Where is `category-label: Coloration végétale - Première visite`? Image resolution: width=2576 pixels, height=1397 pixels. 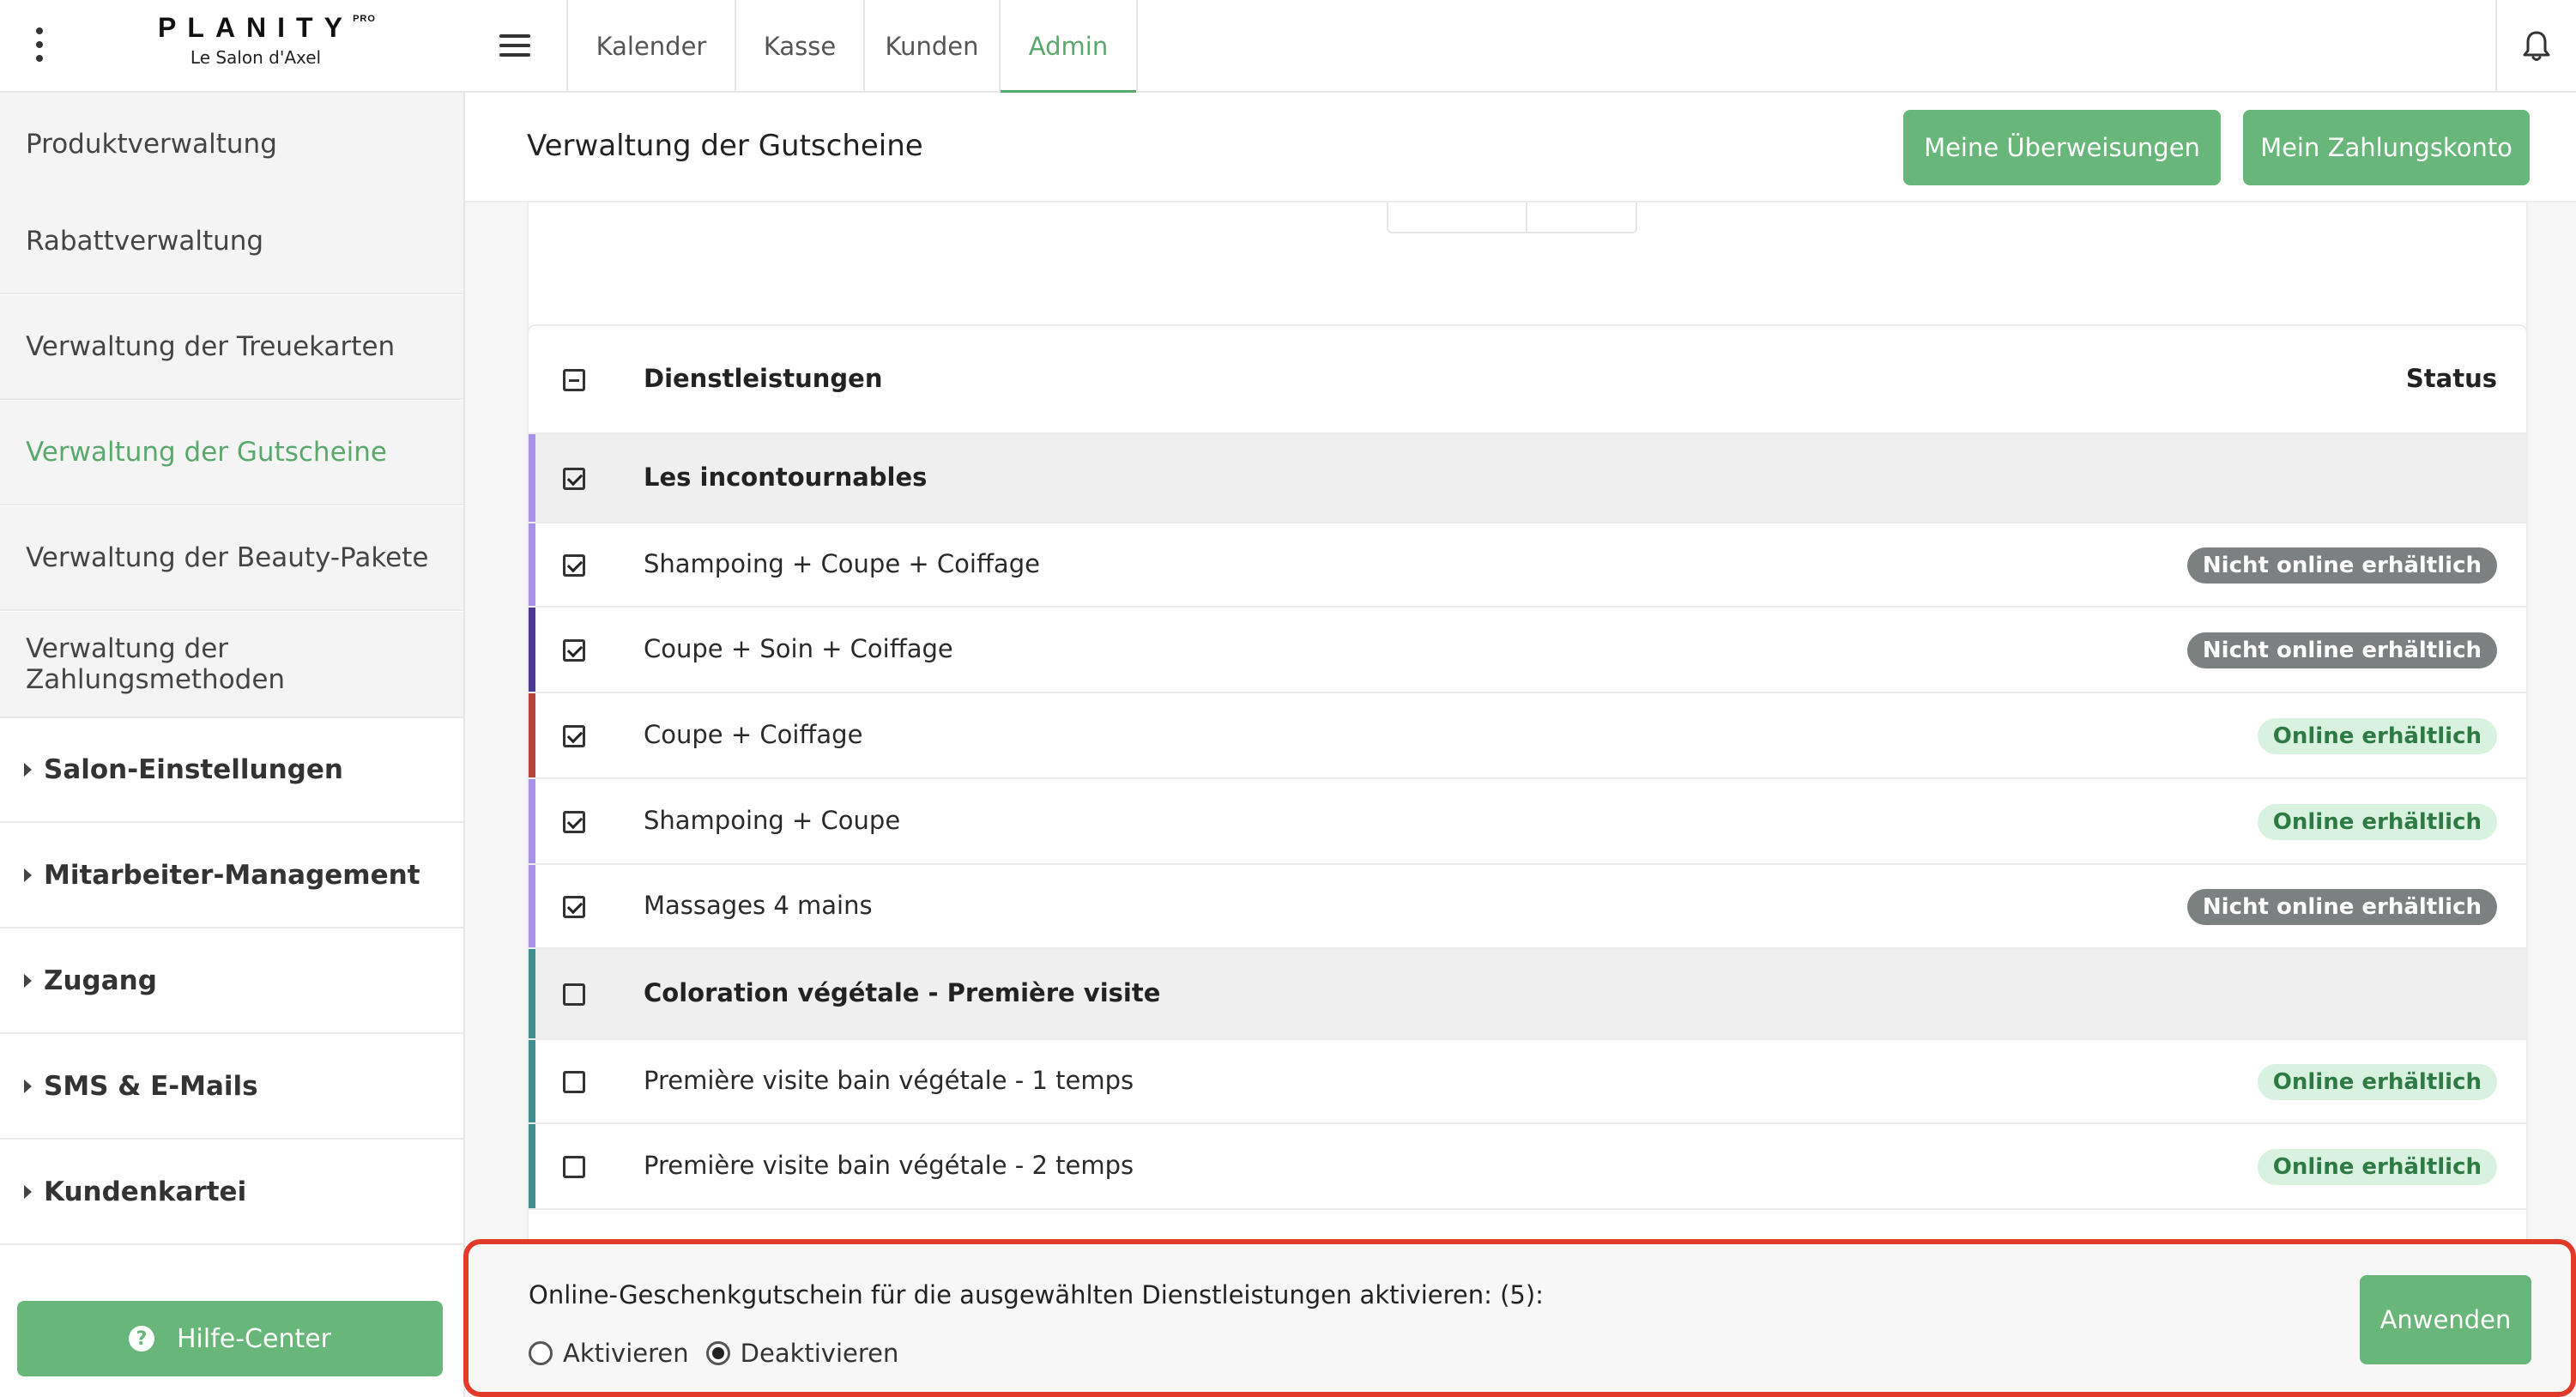 category-label: Coloration végétale - Première visite is located at coordinates (902, 992).